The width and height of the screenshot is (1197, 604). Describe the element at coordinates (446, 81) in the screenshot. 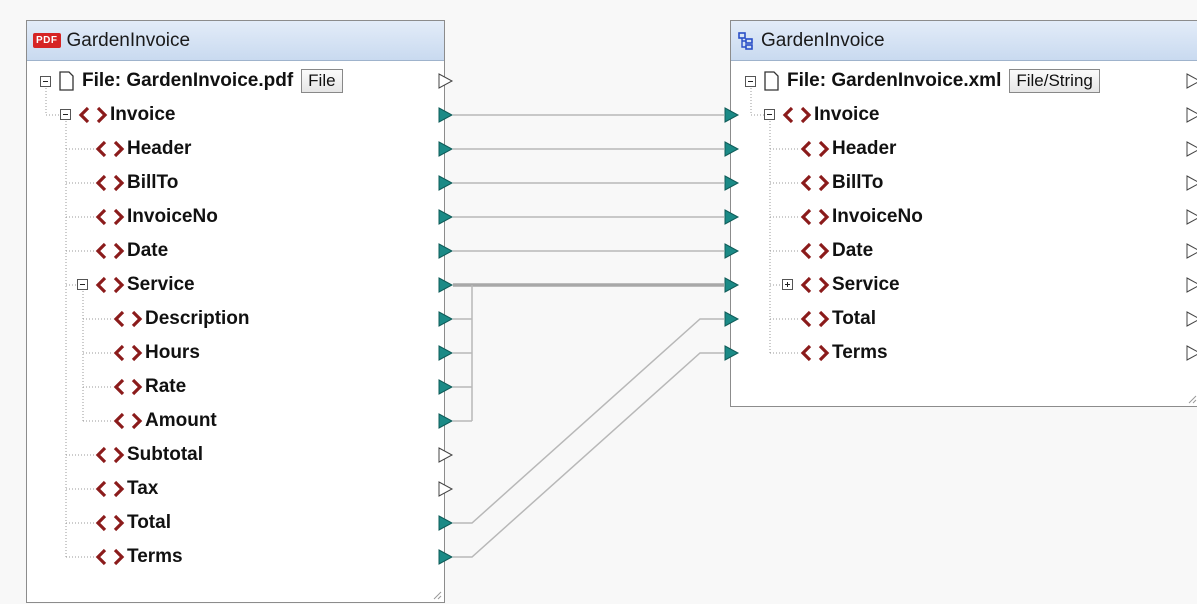

I see `source-file-connector` at that location.